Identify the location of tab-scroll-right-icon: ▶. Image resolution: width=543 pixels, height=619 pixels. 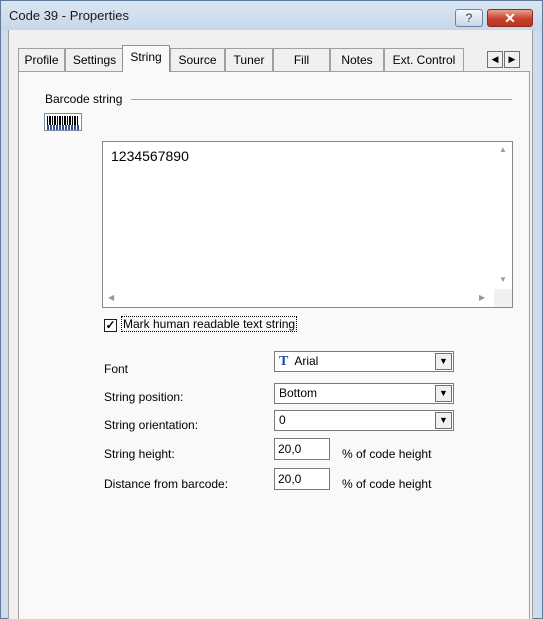
(512, 59).